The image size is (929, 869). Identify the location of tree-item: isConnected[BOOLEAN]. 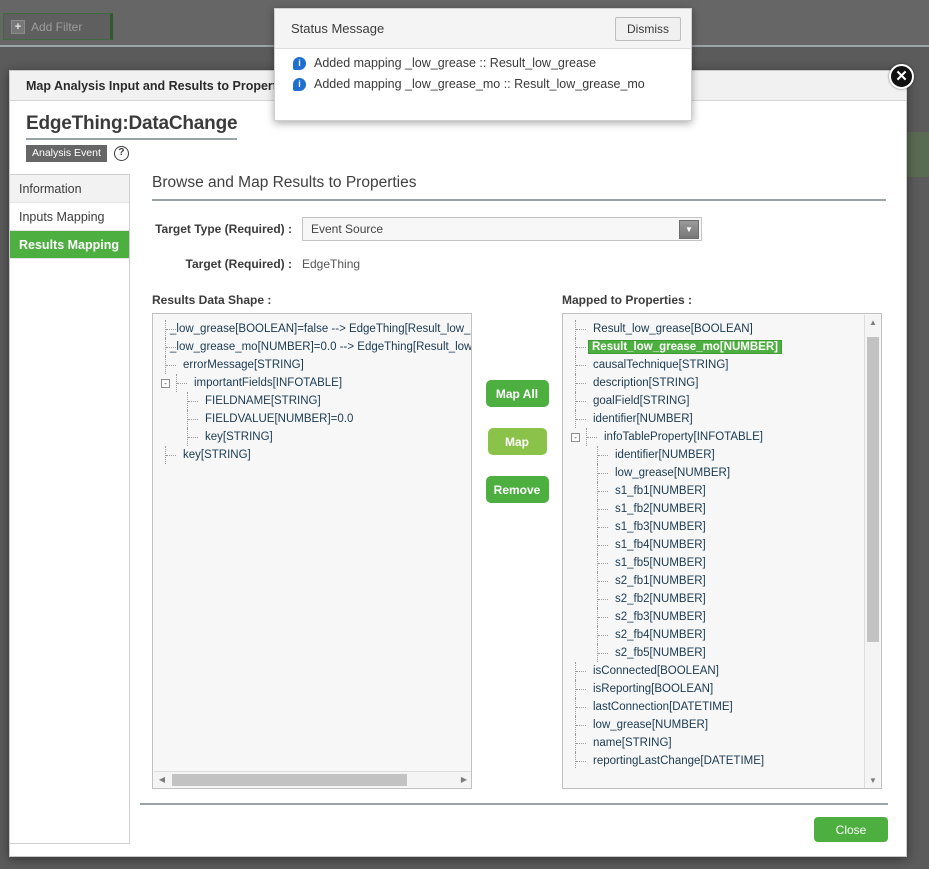
(722, 671).